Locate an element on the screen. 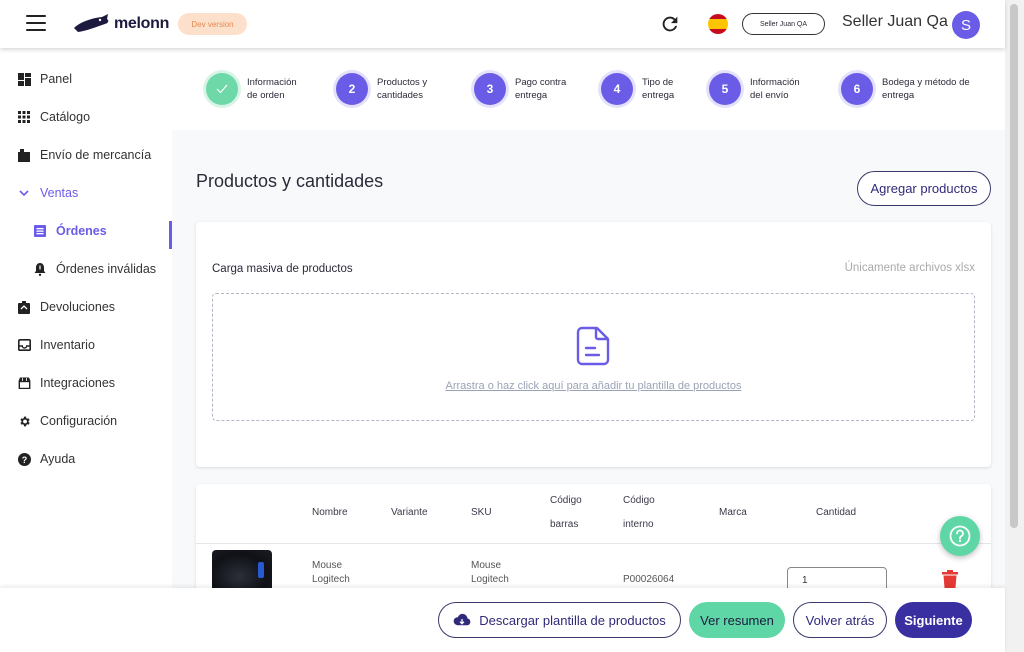 Image resolution: width=1024 pixels, height=652 pixels. download-template-button: Descargar plantilla de productos is located at coordinates (559, 620).